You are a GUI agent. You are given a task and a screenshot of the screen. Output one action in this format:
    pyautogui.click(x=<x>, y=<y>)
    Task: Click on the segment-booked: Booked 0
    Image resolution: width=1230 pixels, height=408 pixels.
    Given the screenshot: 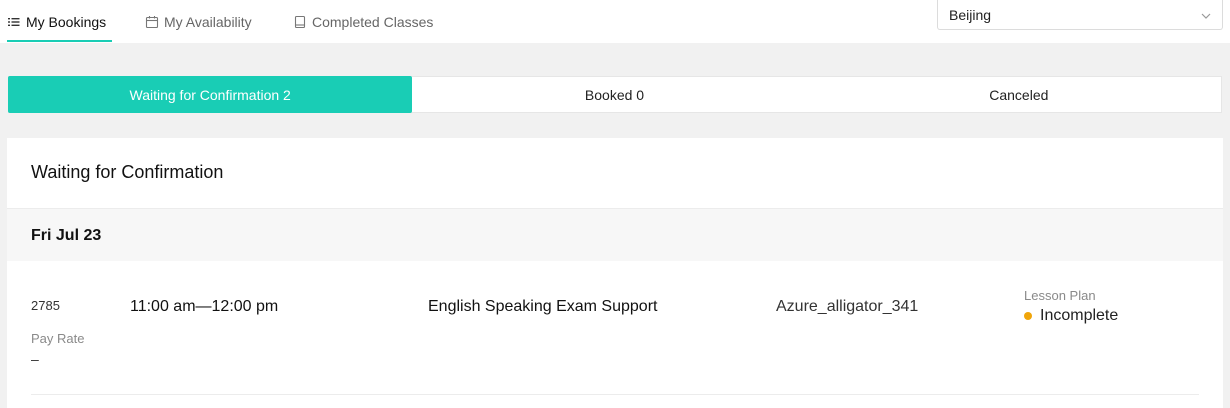 What is the action you would take?
    pyautogui.click(x=614, y=94)
    